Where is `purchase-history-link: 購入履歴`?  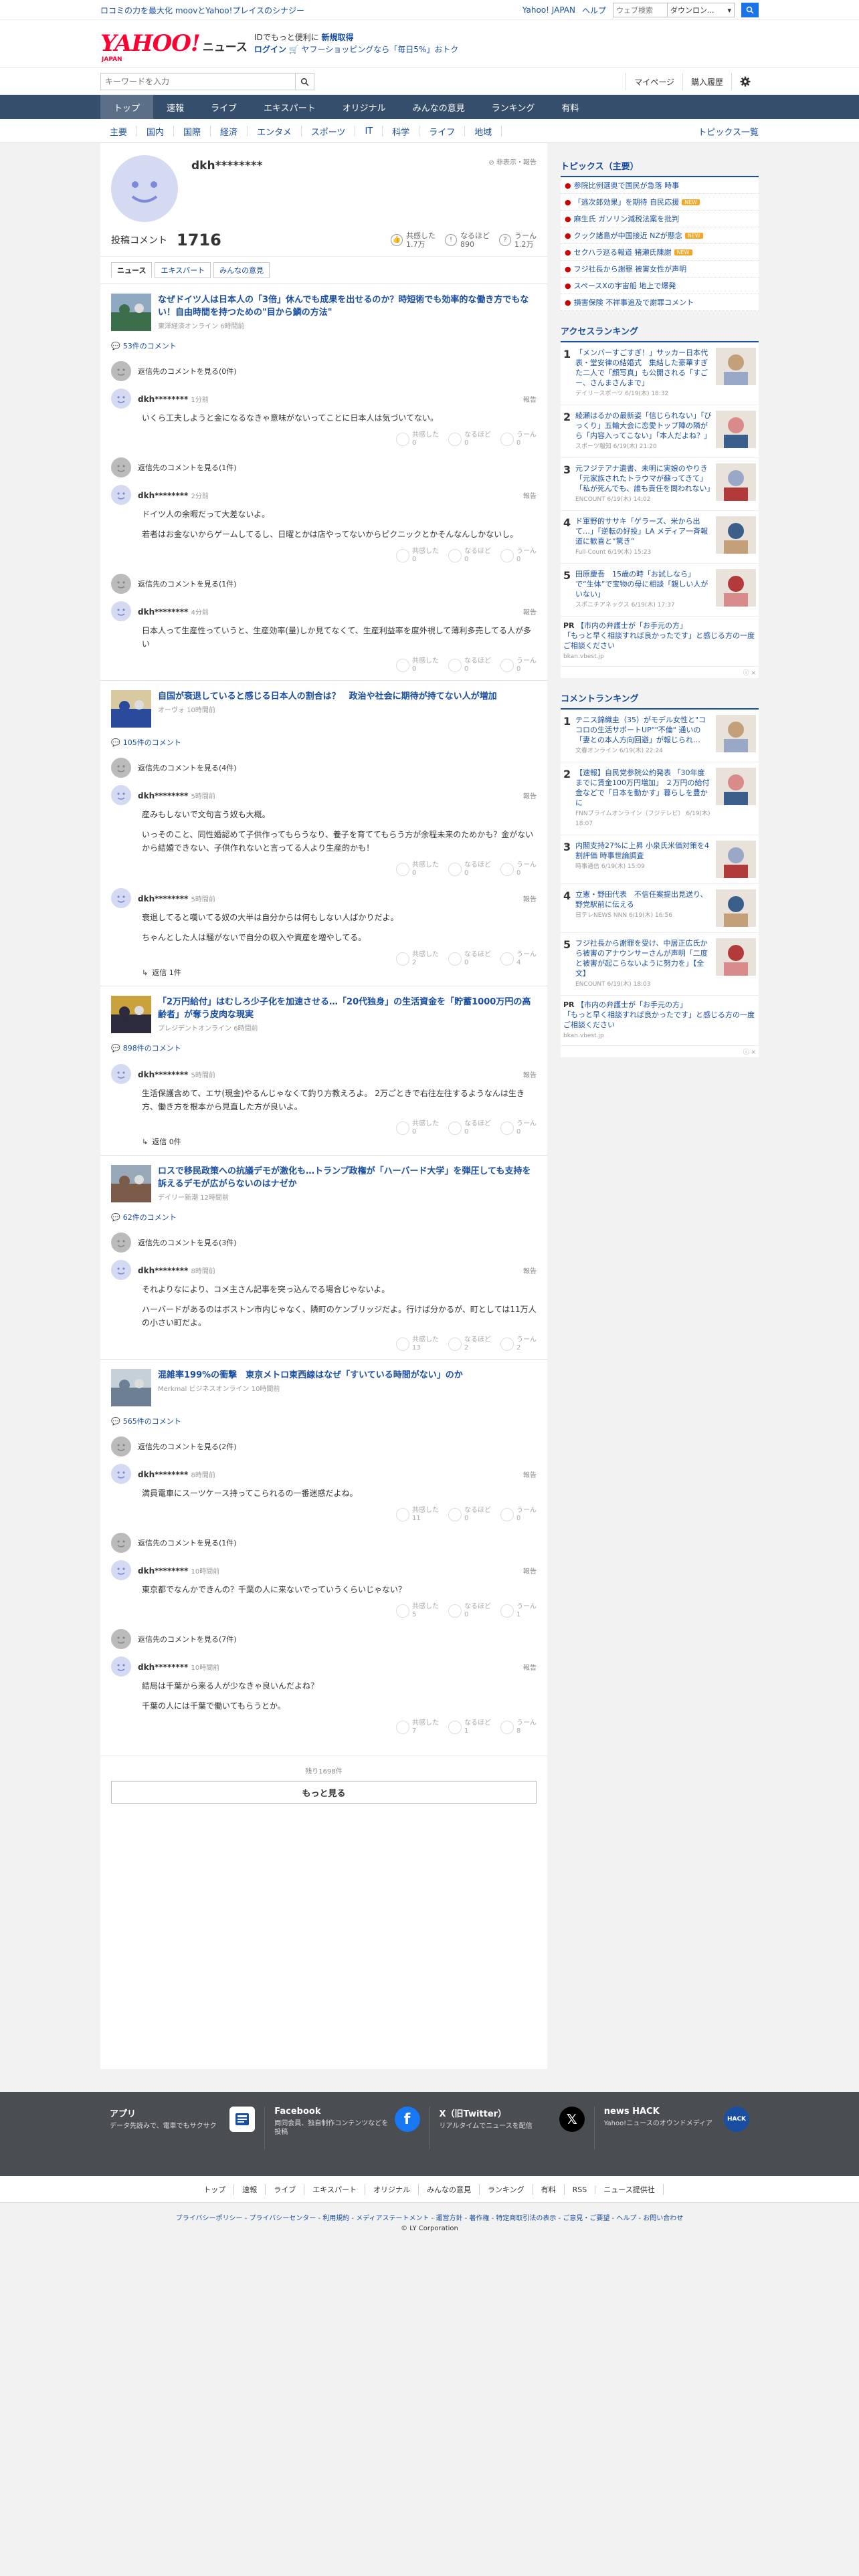
purchase-history-link: 購入履歴 is located at coordinates (706, 81).